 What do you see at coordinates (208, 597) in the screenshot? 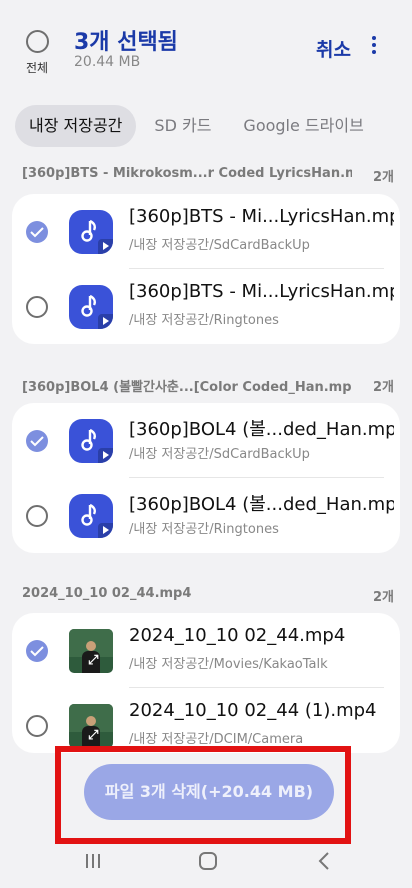
I see `duplicate-group-header: 2024_10_10 02_44.mp4 2개` at bounding box center [208, 597].